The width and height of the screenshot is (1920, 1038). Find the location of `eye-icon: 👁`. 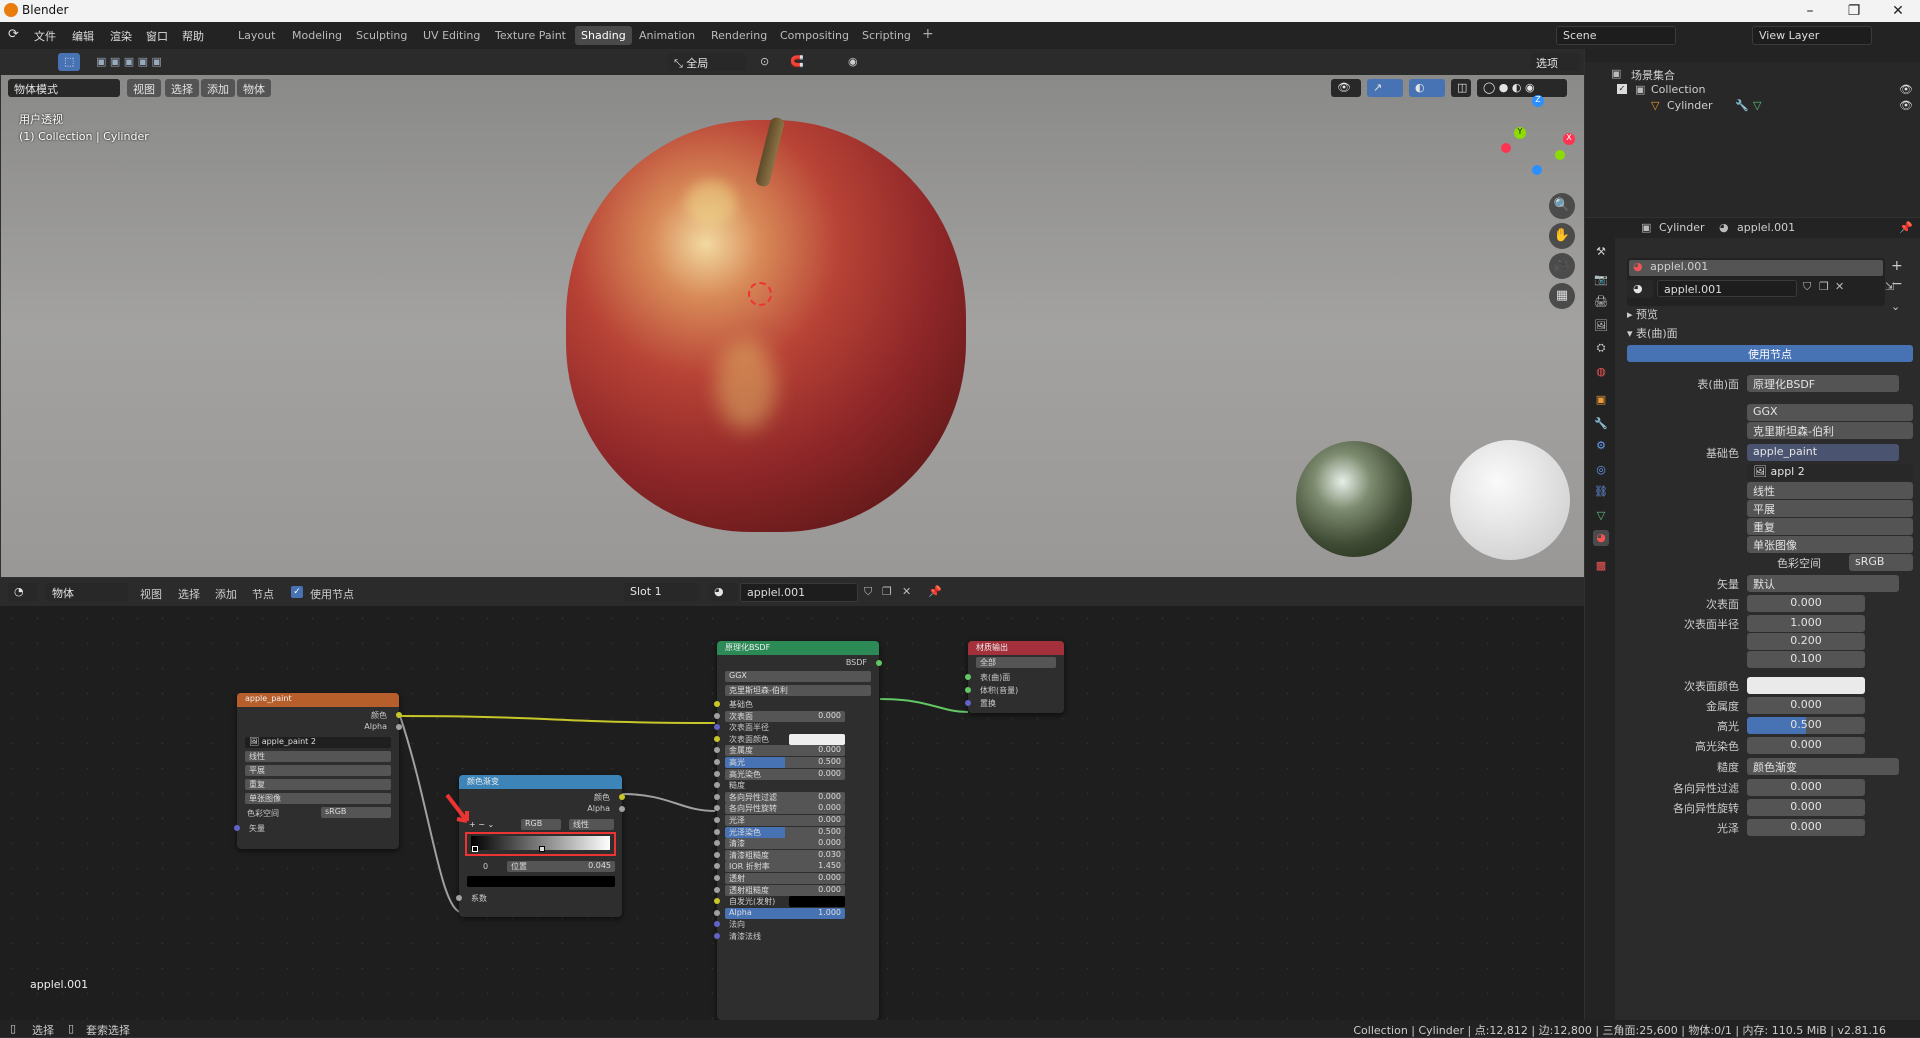

eye-icon: 👁 is located at coordinates (1906, 105).